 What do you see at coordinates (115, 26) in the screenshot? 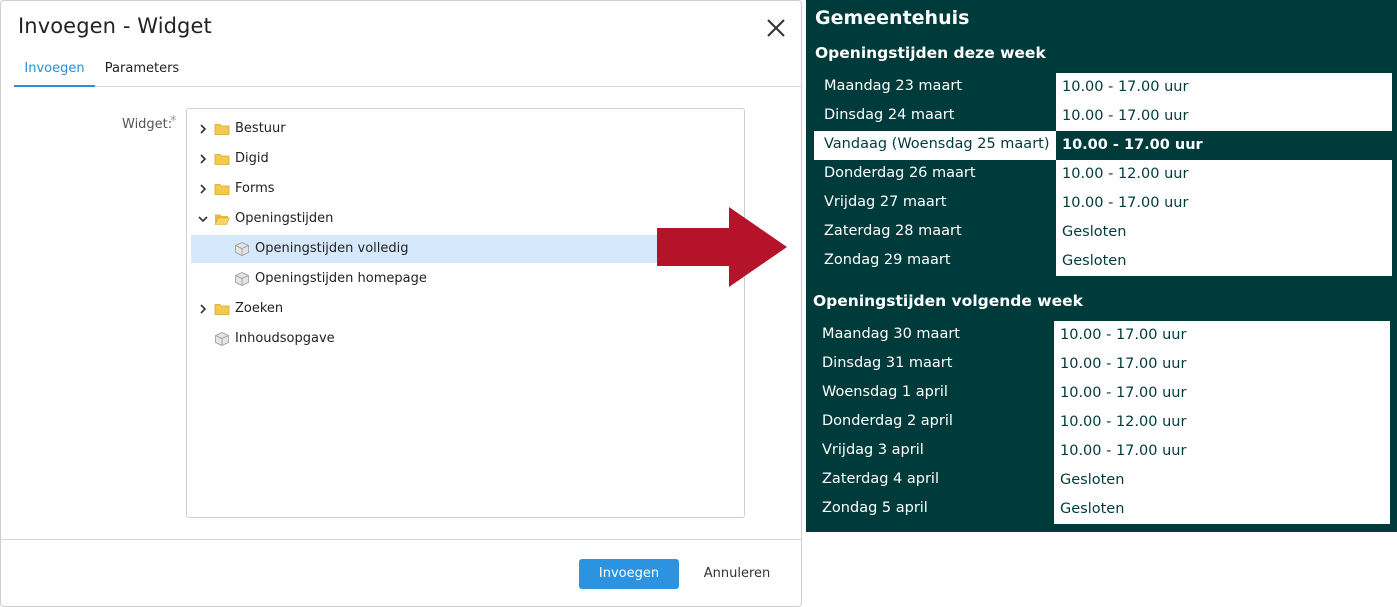
I see `dialog-title: Invoegen - Widget` at bounding box center [115, 26].